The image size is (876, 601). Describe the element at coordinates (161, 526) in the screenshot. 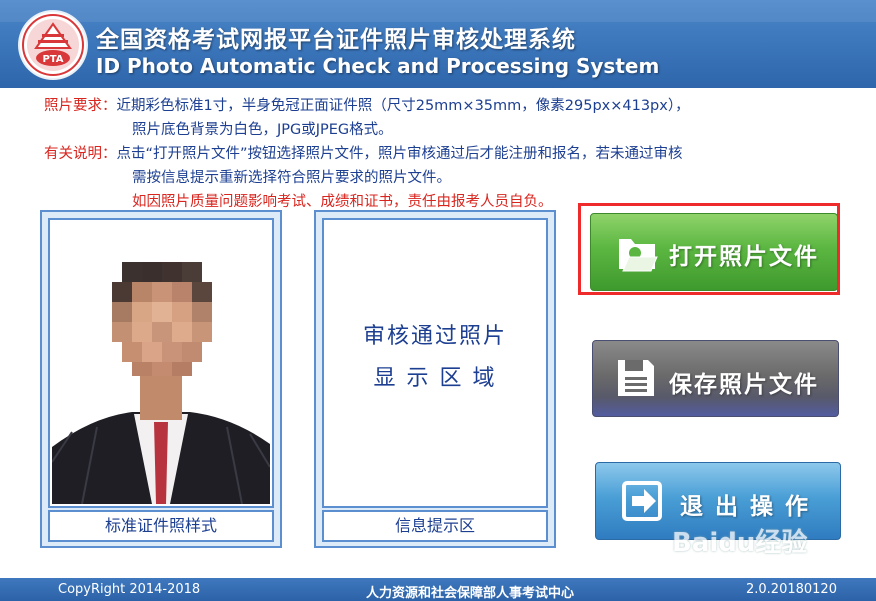

I see `sample-photo-caption: 标准证件照样式` at that location.